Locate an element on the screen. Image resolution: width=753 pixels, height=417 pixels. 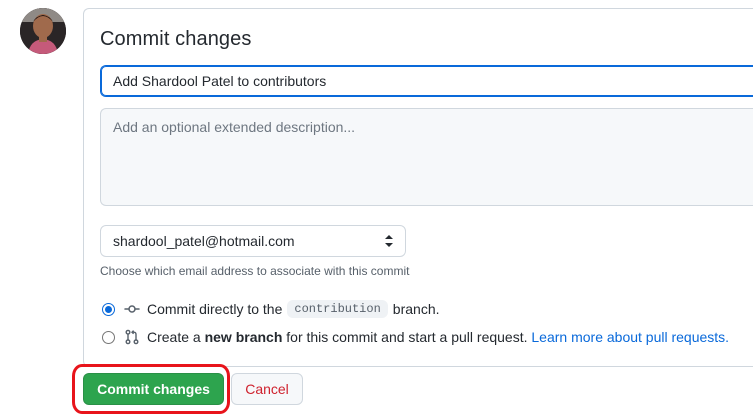
commit-direct-text-before: Commit directly to the is located at coordinates (215, 309).